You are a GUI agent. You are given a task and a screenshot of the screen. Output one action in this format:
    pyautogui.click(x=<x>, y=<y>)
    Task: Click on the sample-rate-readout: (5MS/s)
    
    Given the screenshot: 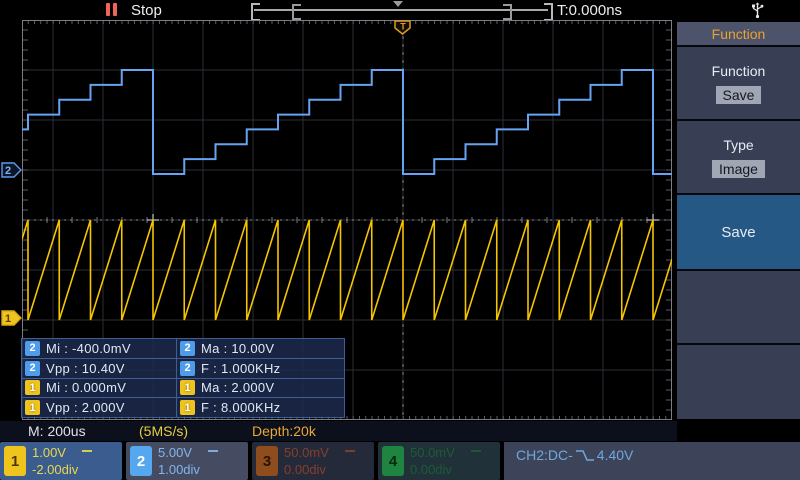 What is the action you would take?
    pyautogui.click(x=163, y=431)
    